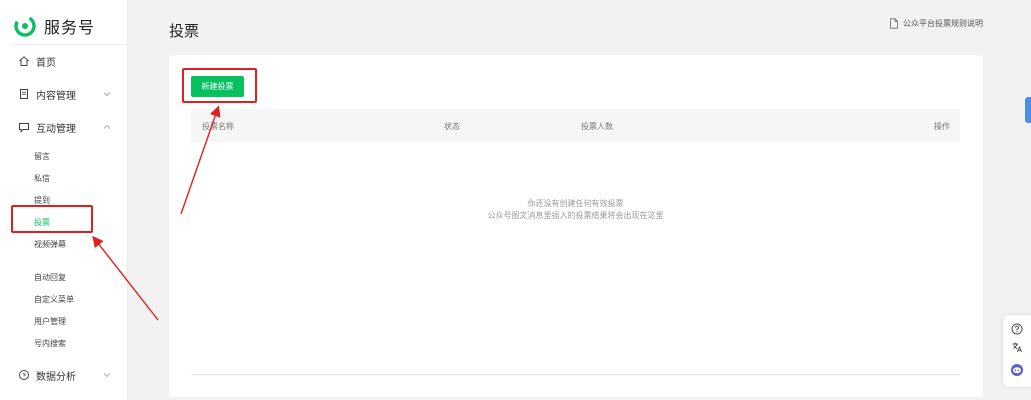 Image resolution: width=1031 pixels, height=400 pixels. I want to click on sidebar-item-analytics: 数据分析, so click(64, 375).